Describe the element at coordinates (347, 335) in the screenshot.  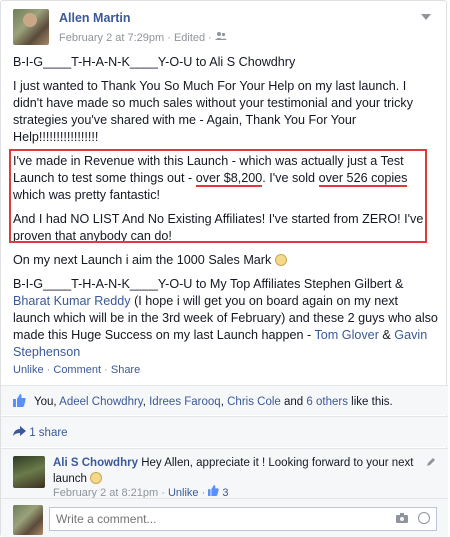
I see `mention-tom: Tom Glover` at that location.